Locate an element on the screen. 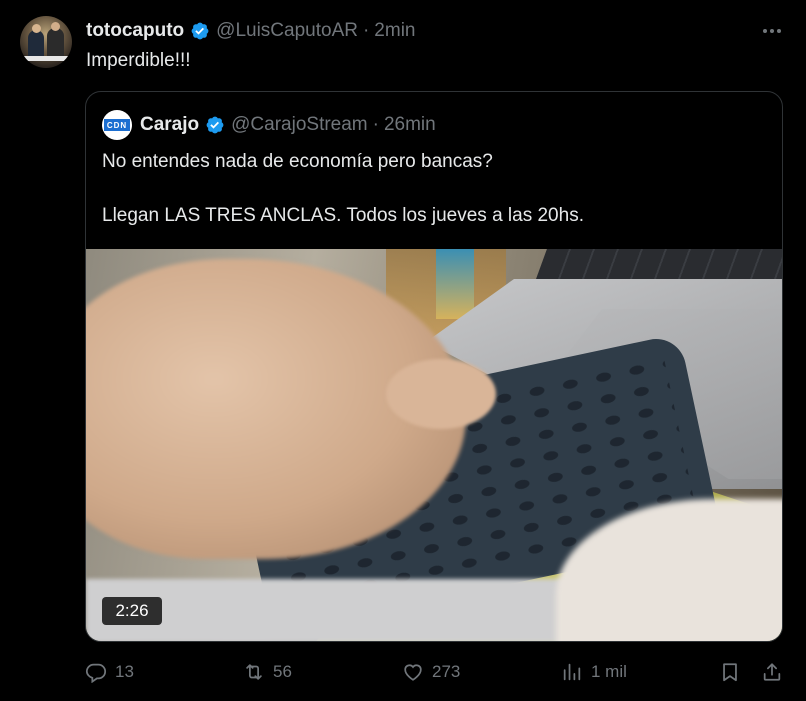 This screenshot has height=701, width=806. retweet-count: 56 is located at coordinates (282, 671).